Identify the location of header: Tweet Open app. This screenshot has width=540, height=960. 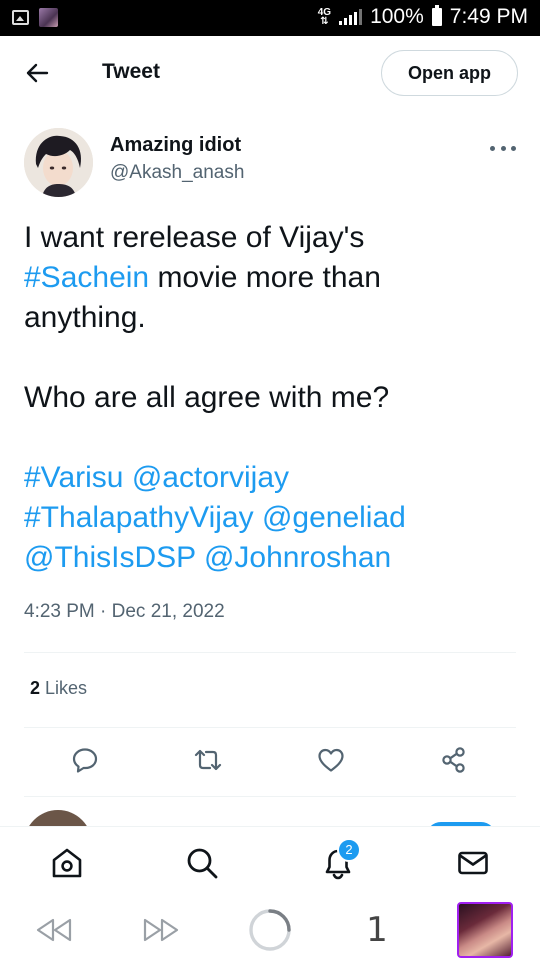
(270, 73).